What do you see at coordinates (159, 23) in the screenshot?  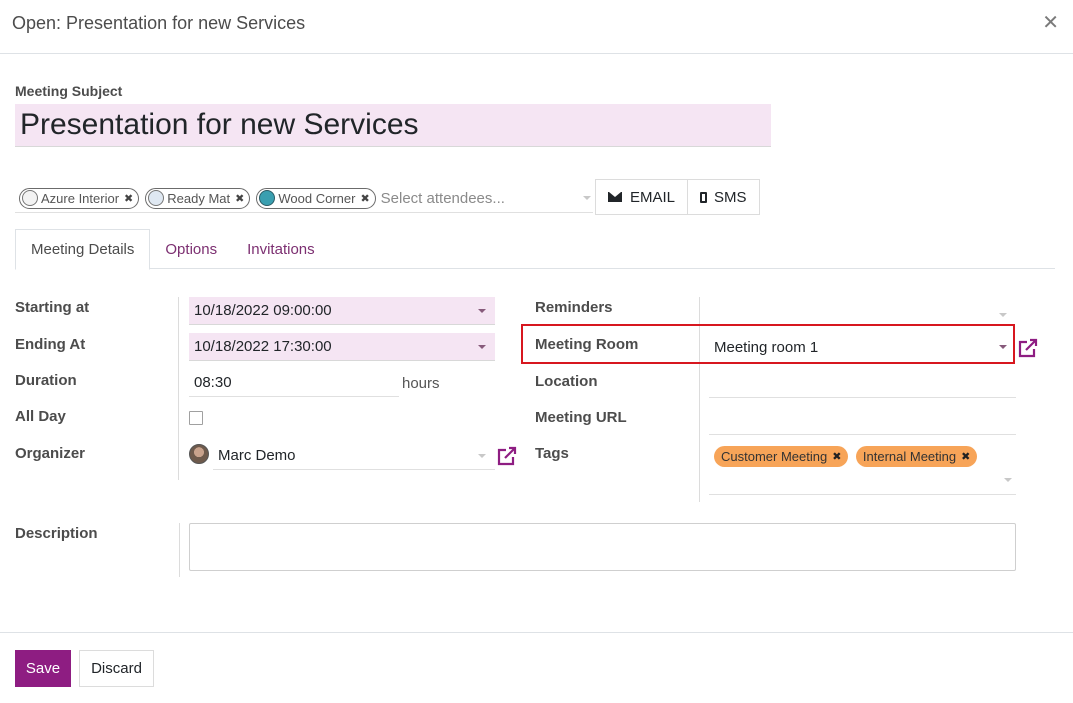 I see `dialog-title: Open: Presentation for new Services` at bounding box center [159, 23].